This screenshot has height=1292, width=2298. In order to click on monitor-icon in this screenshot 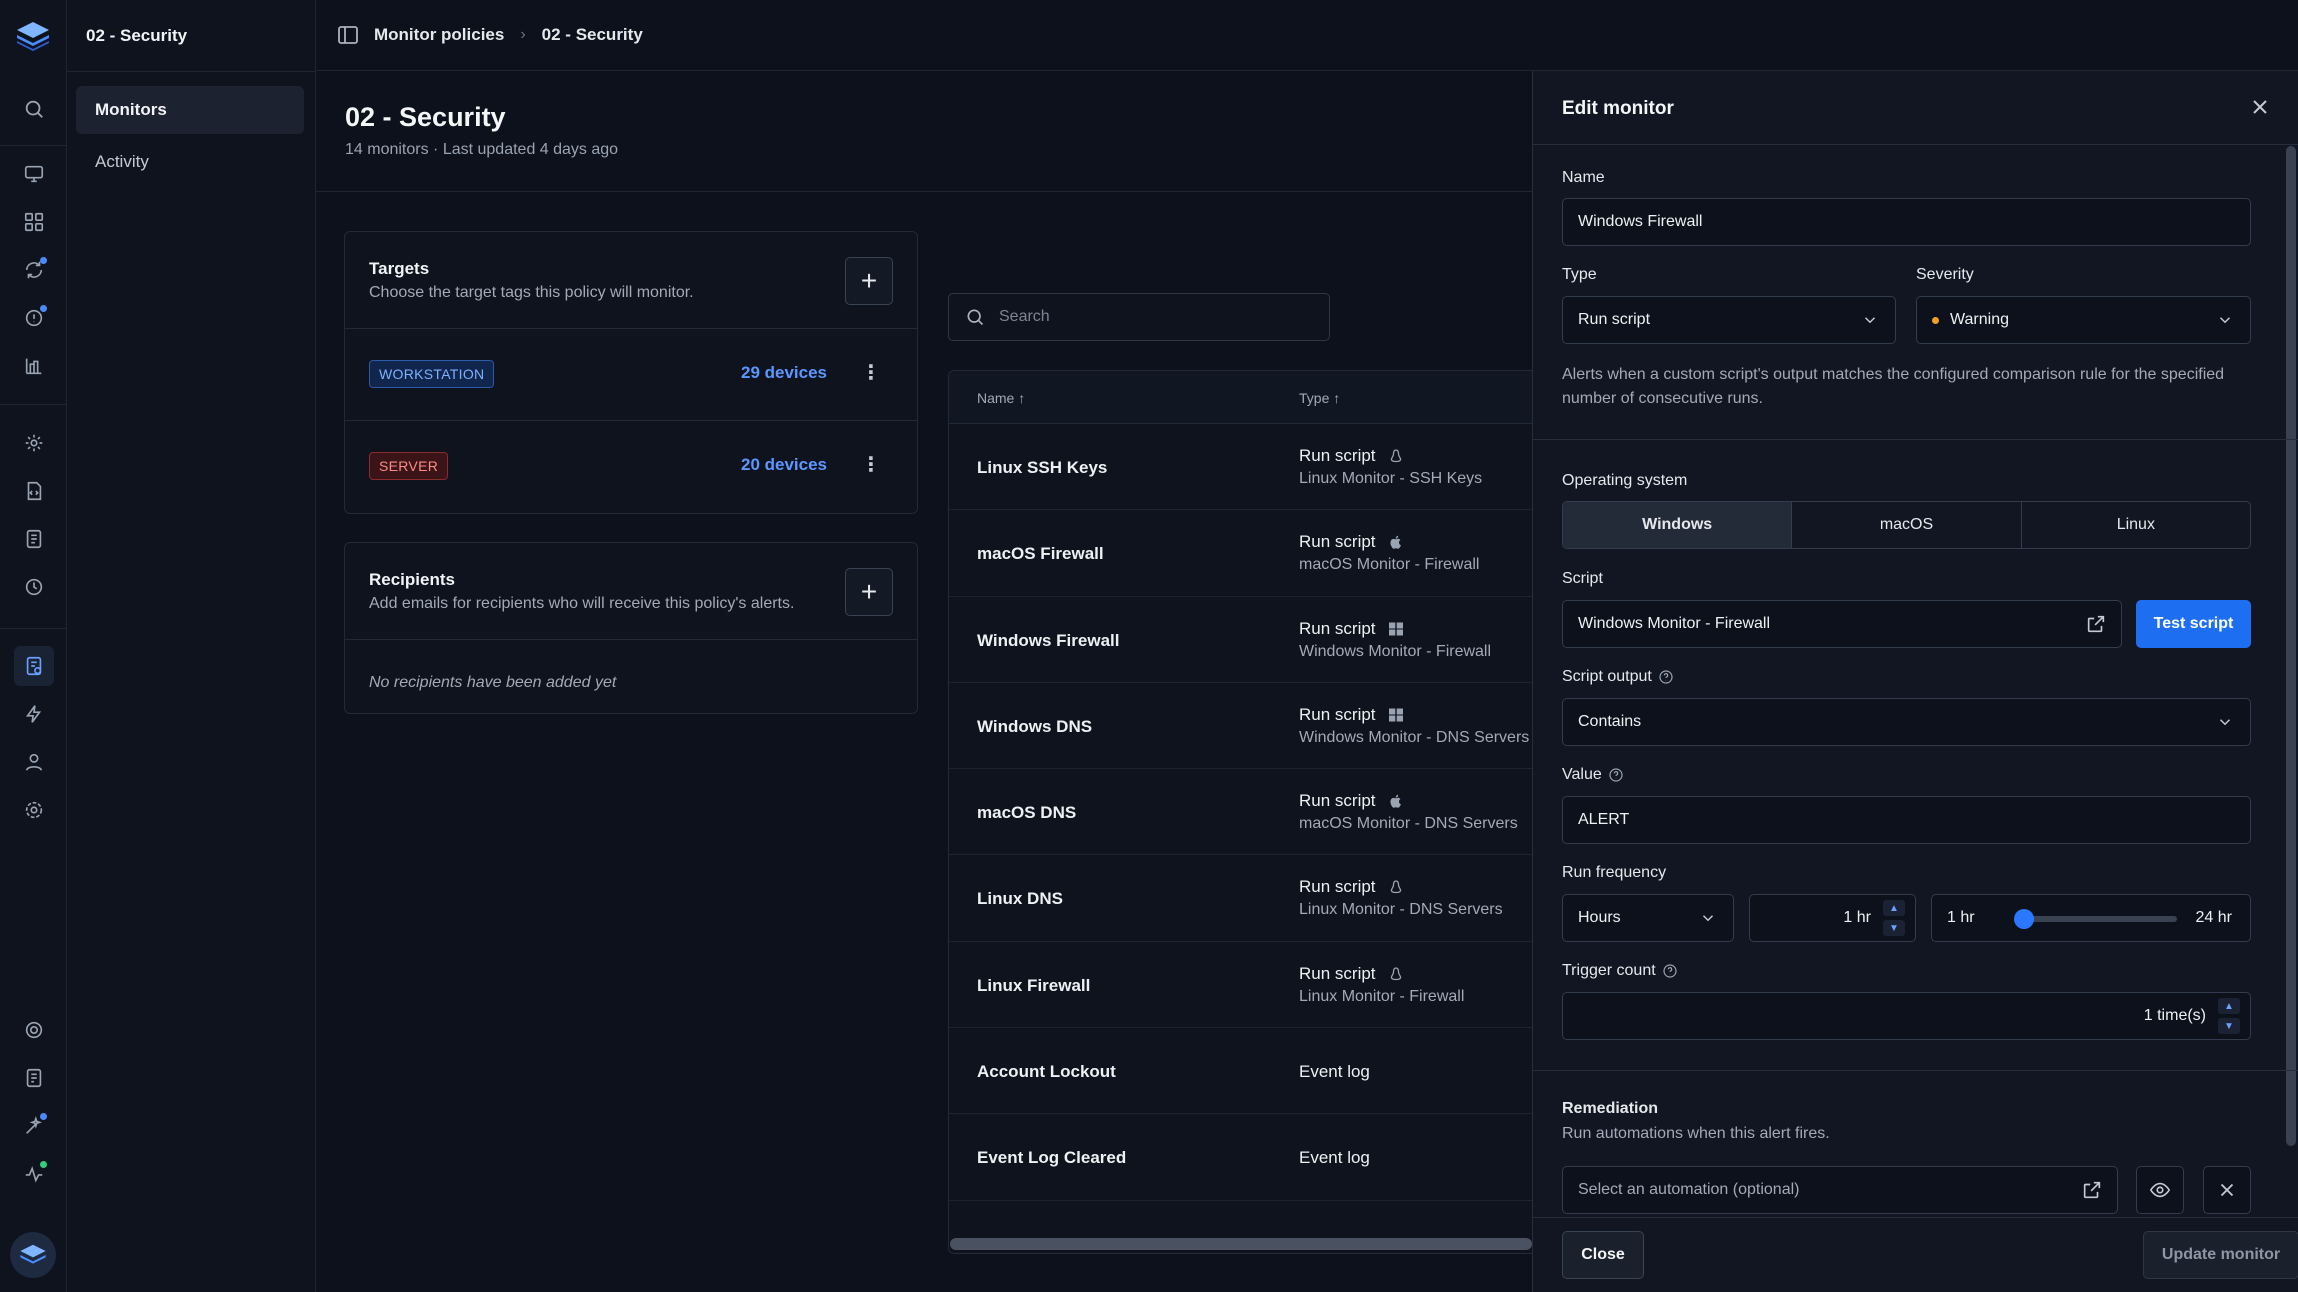, I will do `click(34, 174)`.